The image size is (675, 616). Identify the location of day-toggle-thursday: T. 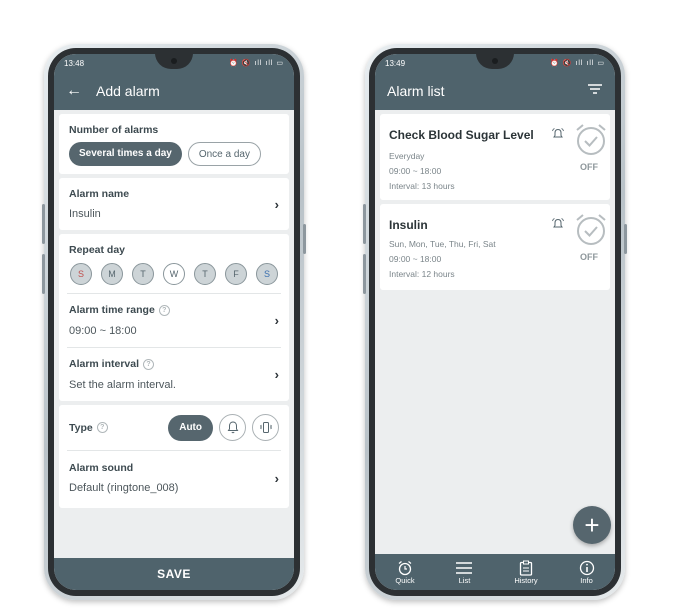
(205, 274).